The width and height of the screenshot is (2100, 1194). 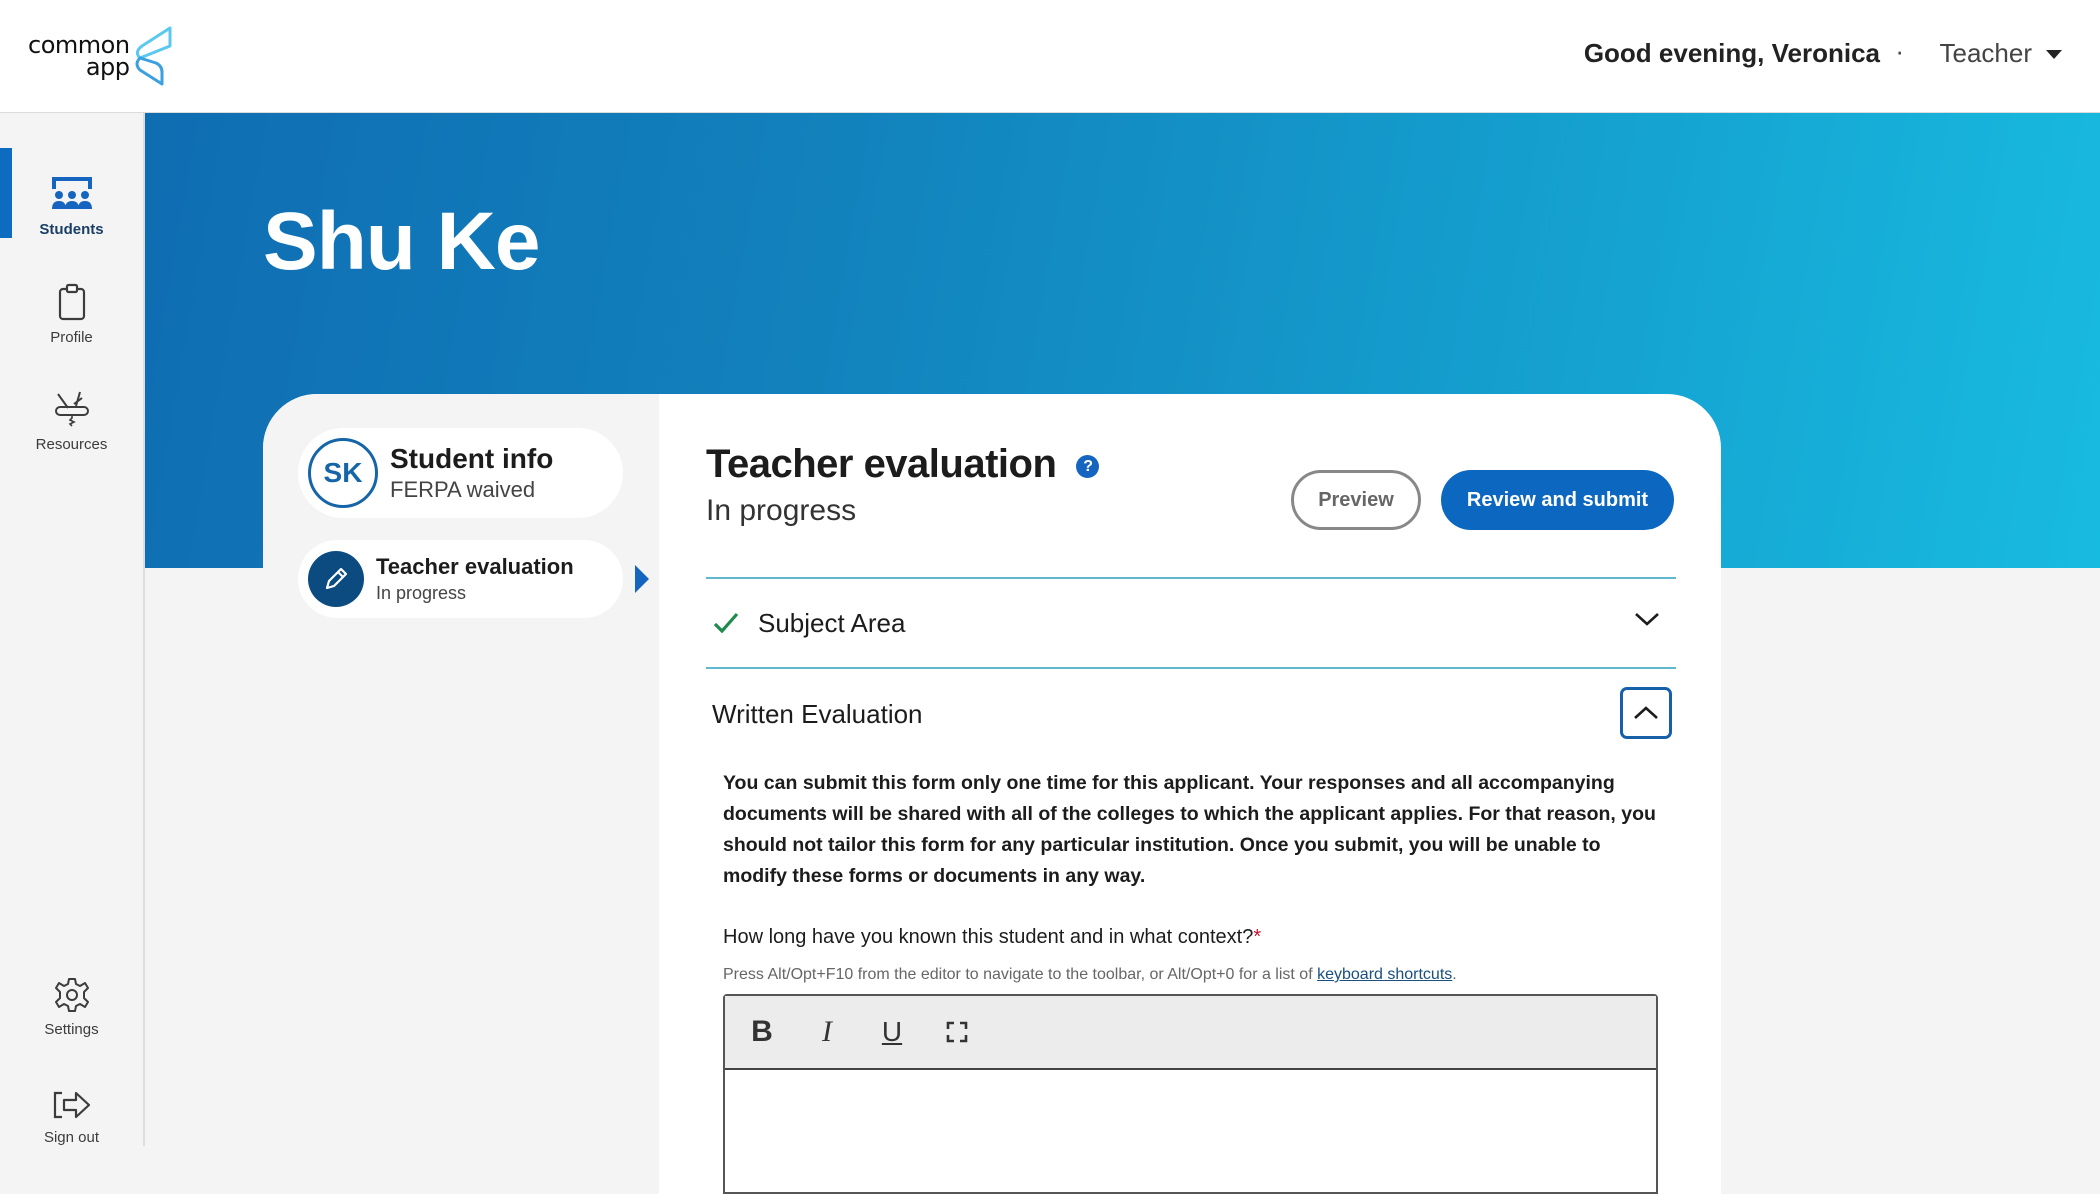 What do you see at coordinates (1190, 1132) in the screenshot?
I see `answer-text-area` at bounding box center [1190, 1132].